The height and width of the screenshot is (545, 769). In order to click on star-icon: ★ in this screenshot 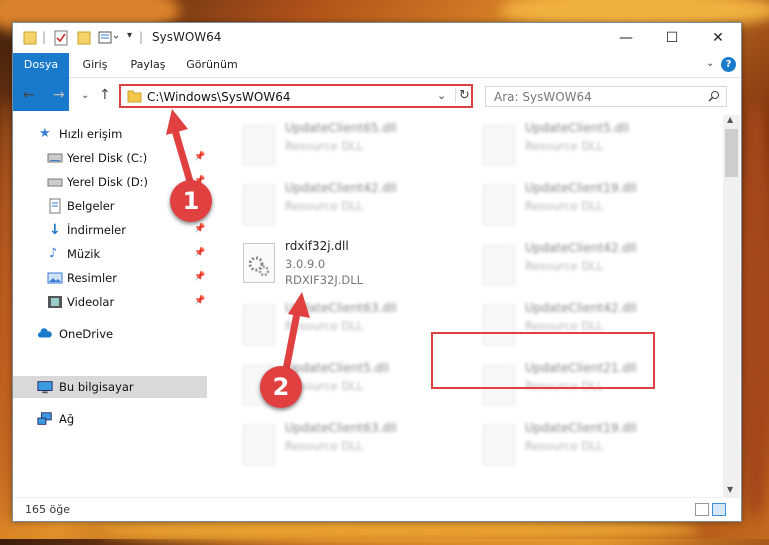, I will do `click(45, 133)`.